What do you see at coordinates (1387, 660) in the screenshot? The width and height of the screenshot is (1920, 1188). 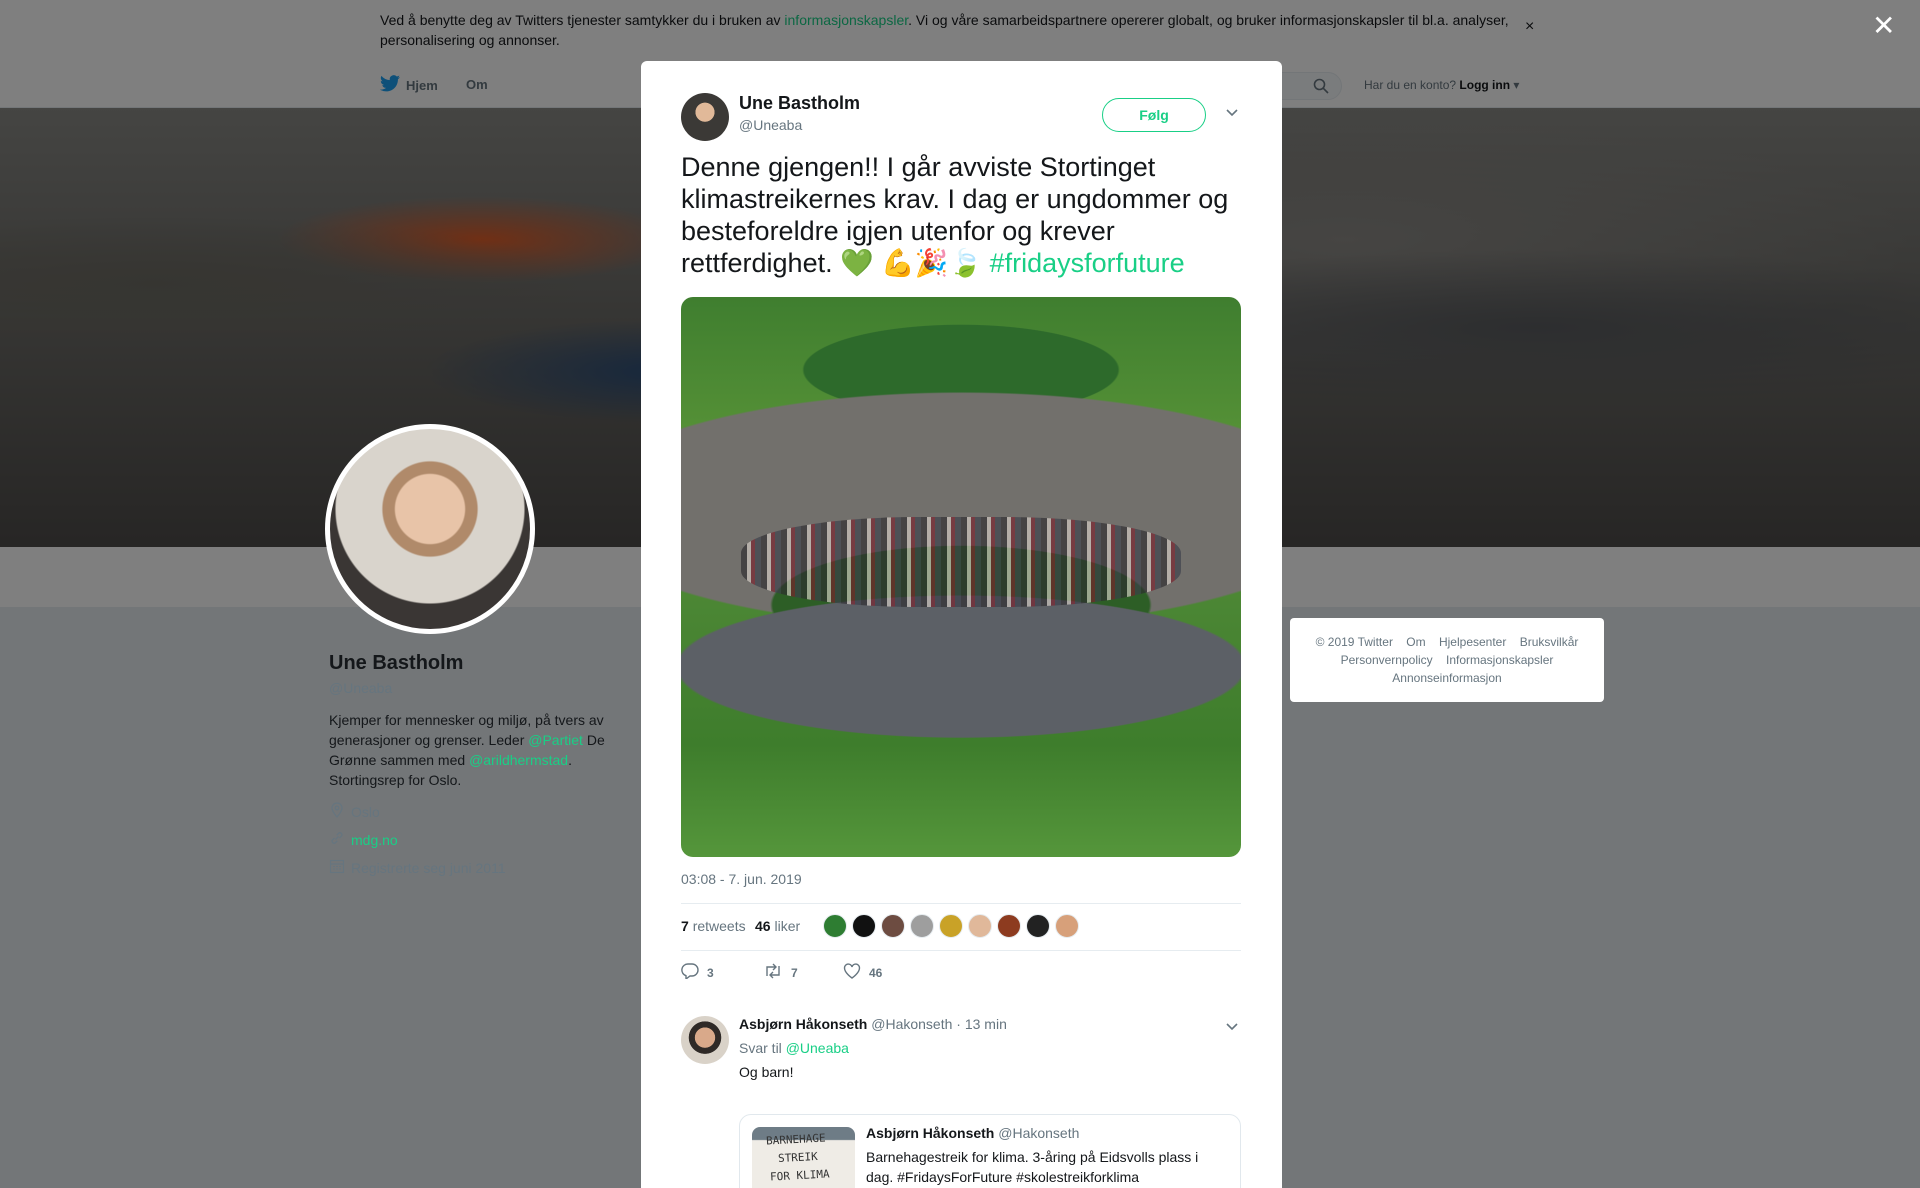 I see `footer-link-privacy: Personvernpolicy` at bounding box center [1387, 660].